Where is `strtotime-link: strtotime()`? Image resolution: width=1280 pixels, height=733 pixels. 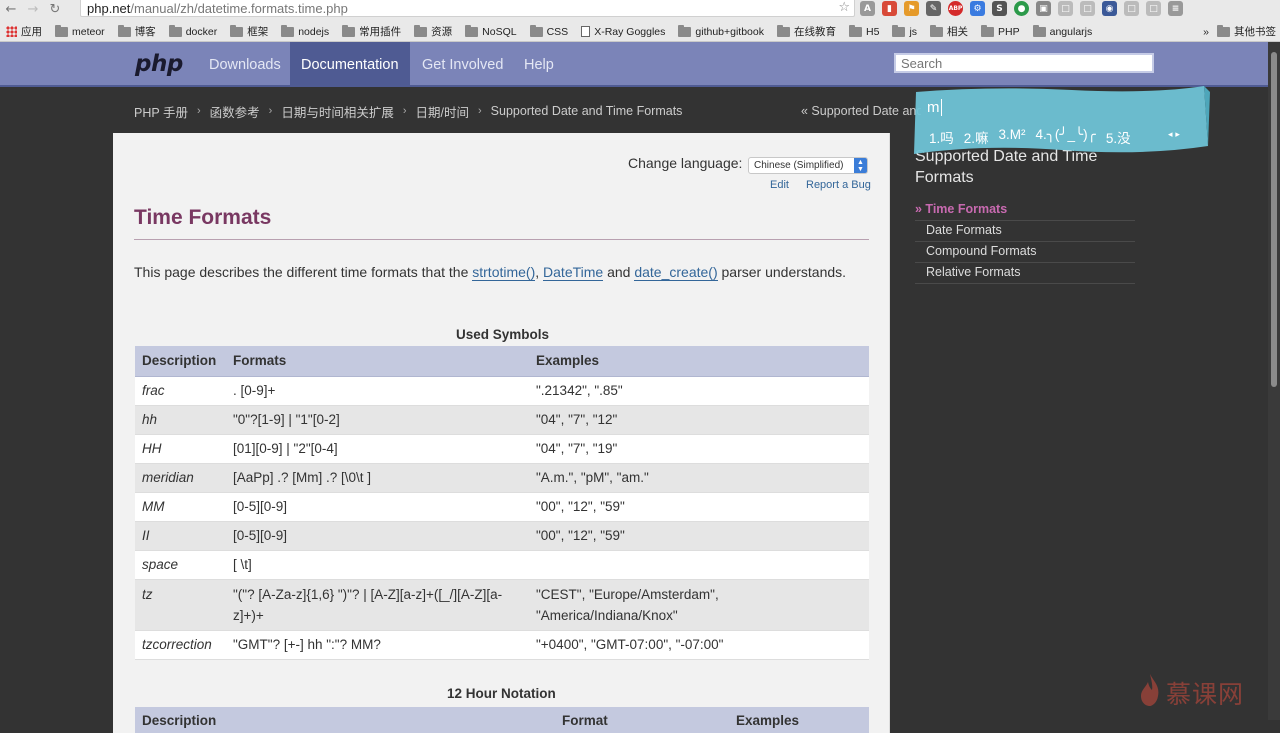 strtotime-link: strtotime() is located at coordinates (504, 272).